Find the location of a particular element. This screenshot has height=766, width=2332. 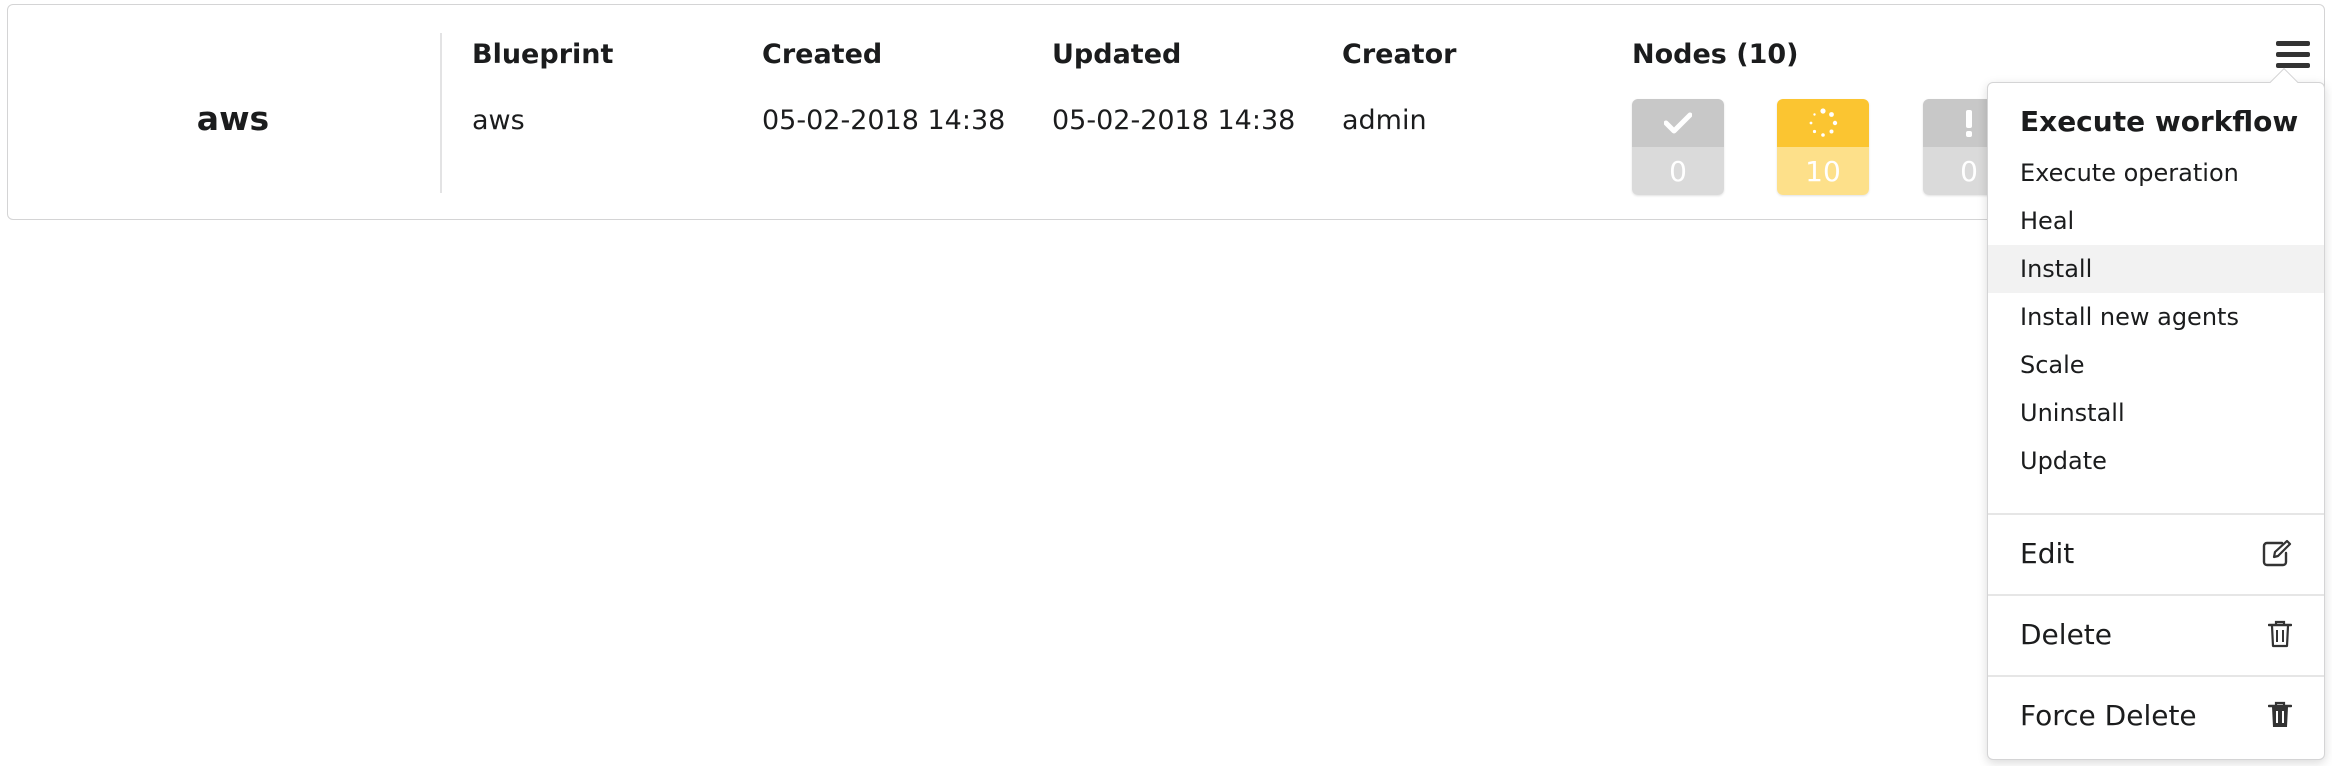

updated-value: 05-02-2018 14:38 is located at coordinates (1174, 120).